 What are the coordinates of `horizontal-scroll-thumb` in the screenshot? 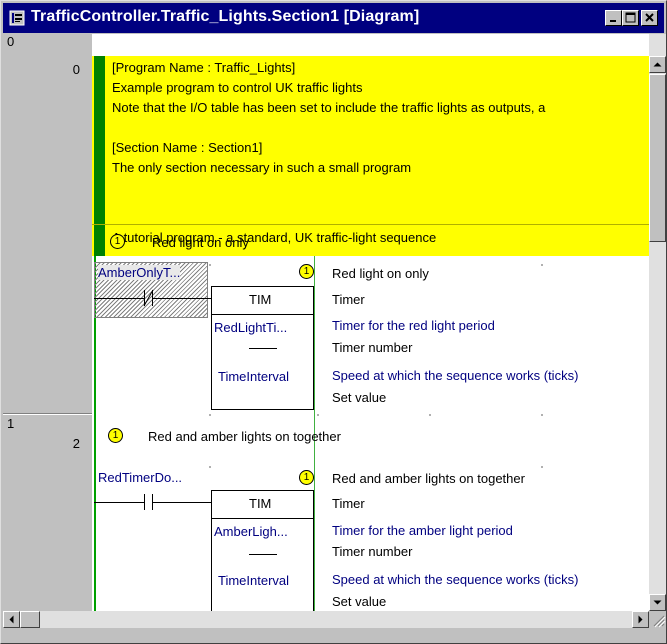 It's located at (30, 619).